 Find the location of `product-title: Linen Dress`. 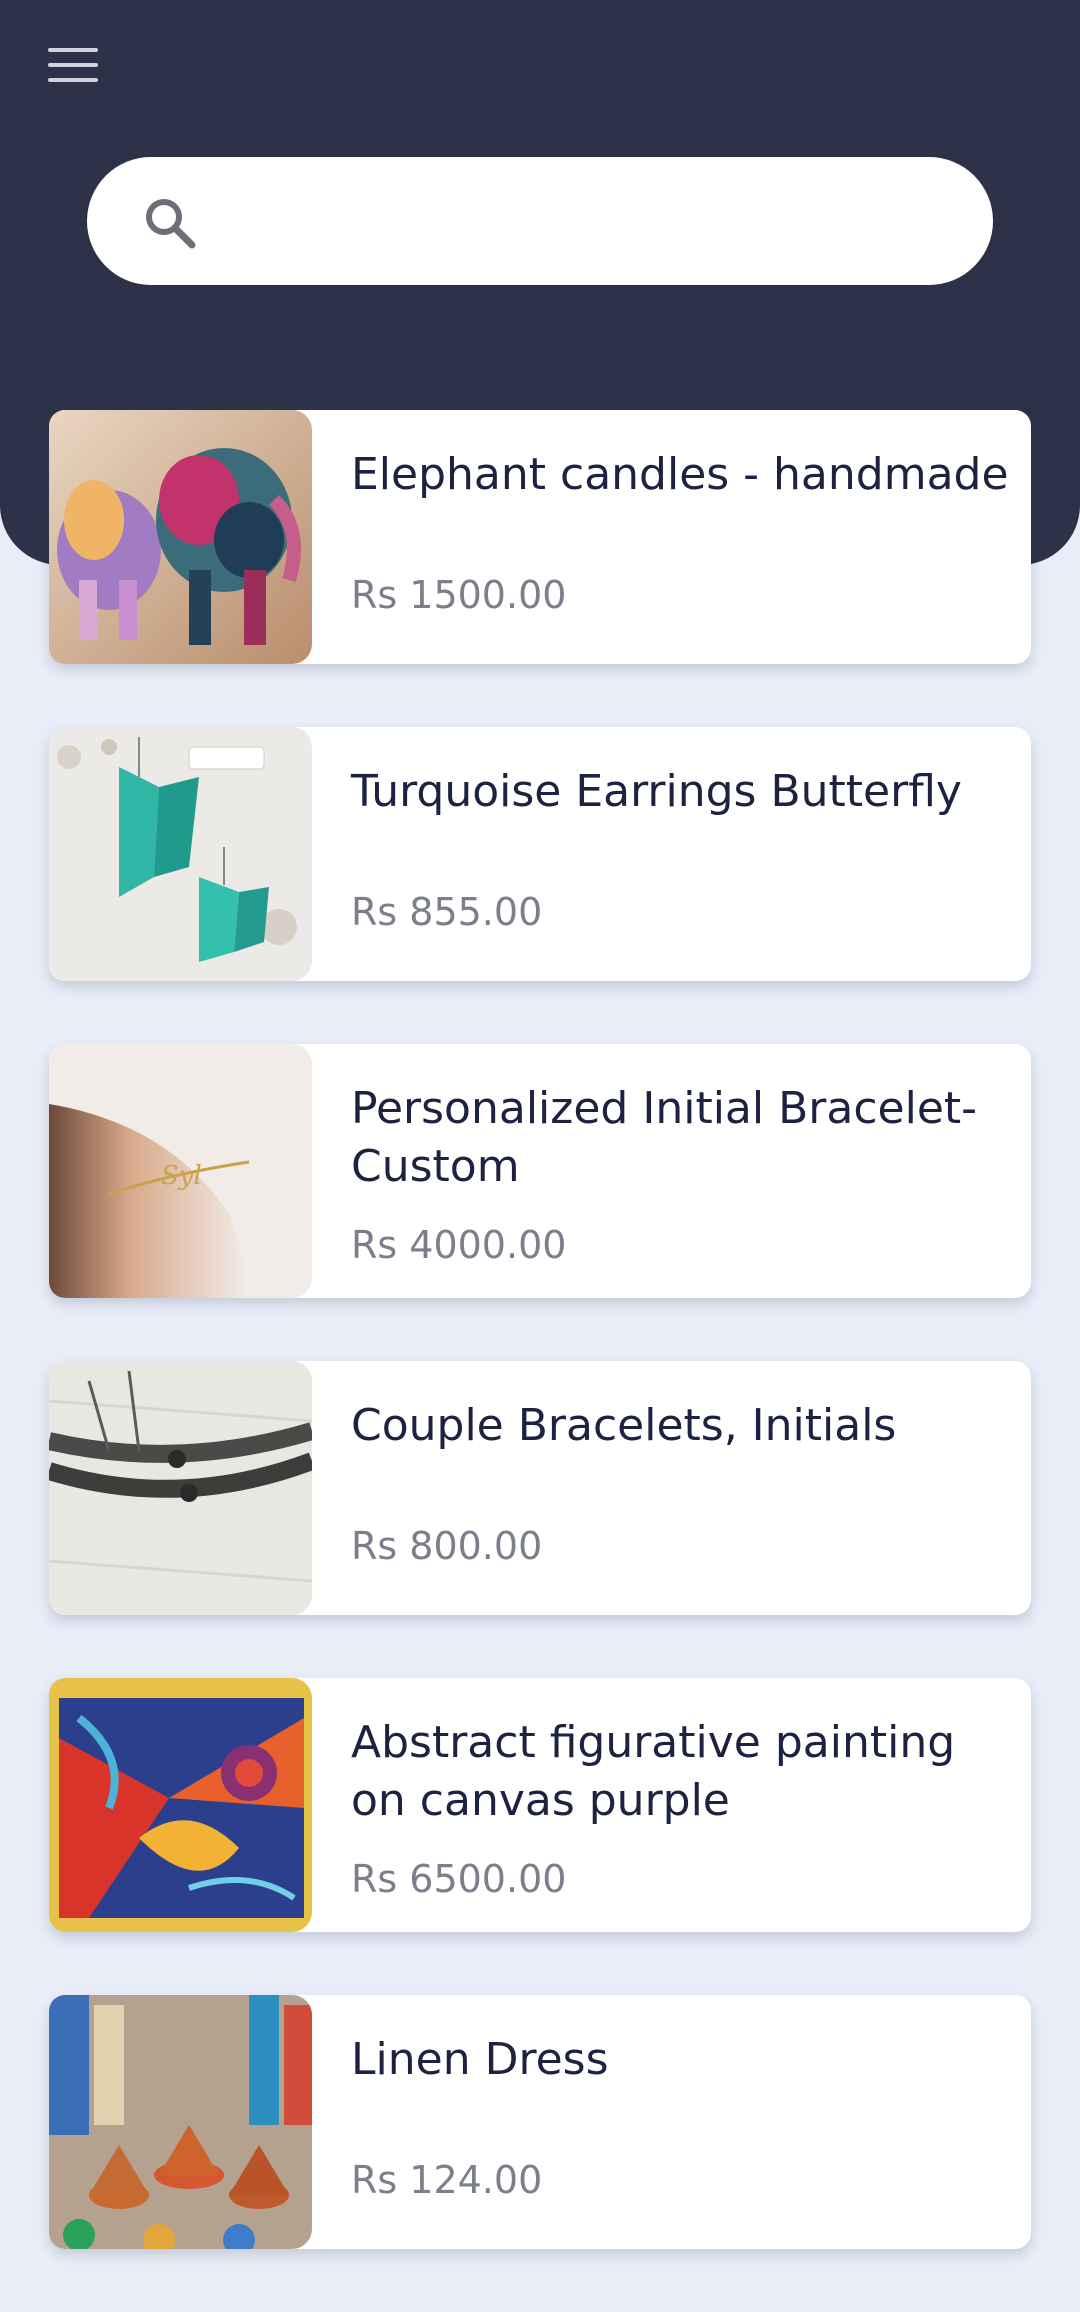

product-title: Linen Dress is located at coordinates (480, 2059).